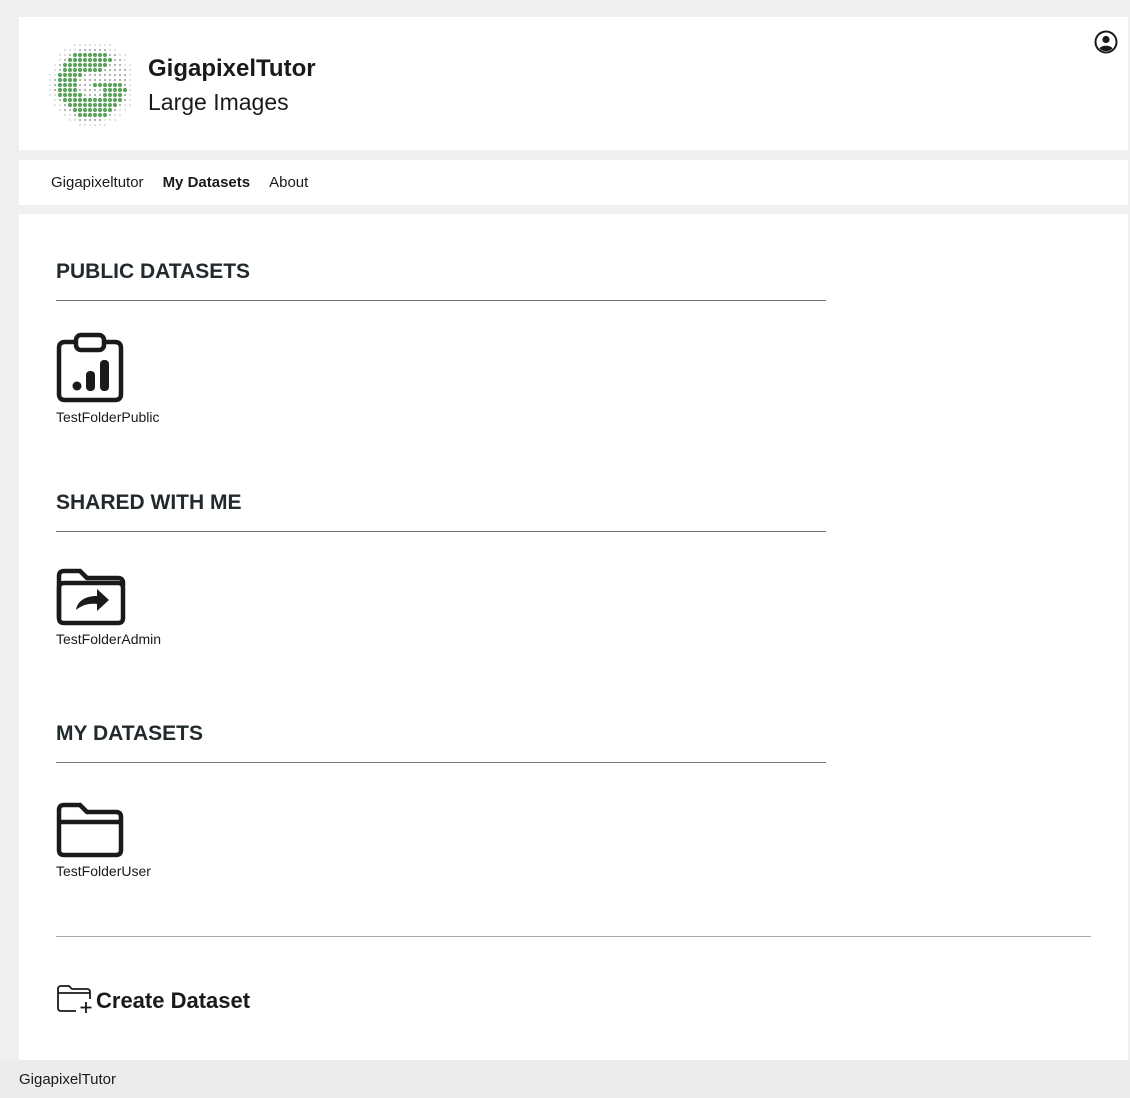  What do you see at coordinates (288, 182) in the screenshot?
I see `nav-item-about: About` at bounding box center [288, 182].